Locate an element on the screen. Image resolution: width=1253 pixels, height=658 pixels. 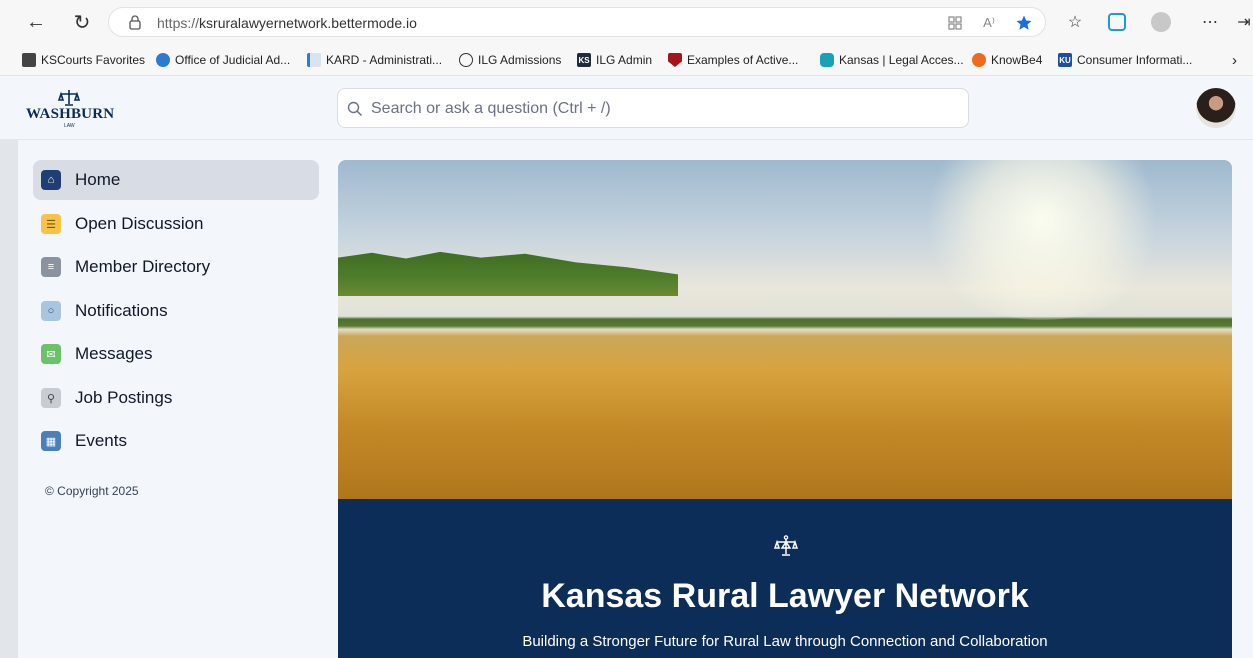
url-domain: ksruralawyernetwork.bettermode.io is located at coordinates (308, 23).